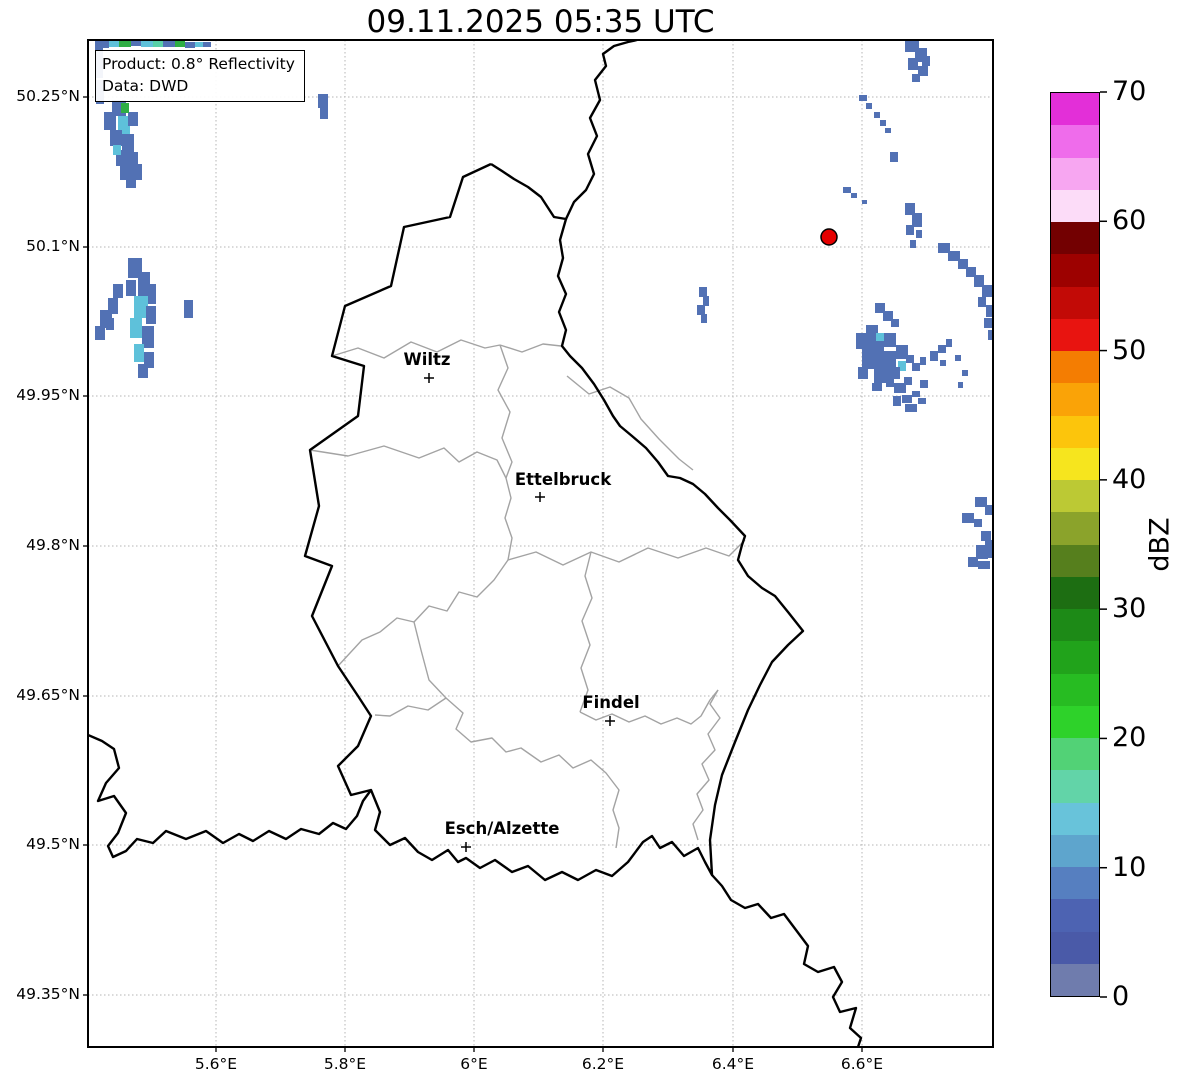 This screenshot has height=1081, width=1184. I want to click on x-tick-label: 6.4°E, so click(733, 1064).